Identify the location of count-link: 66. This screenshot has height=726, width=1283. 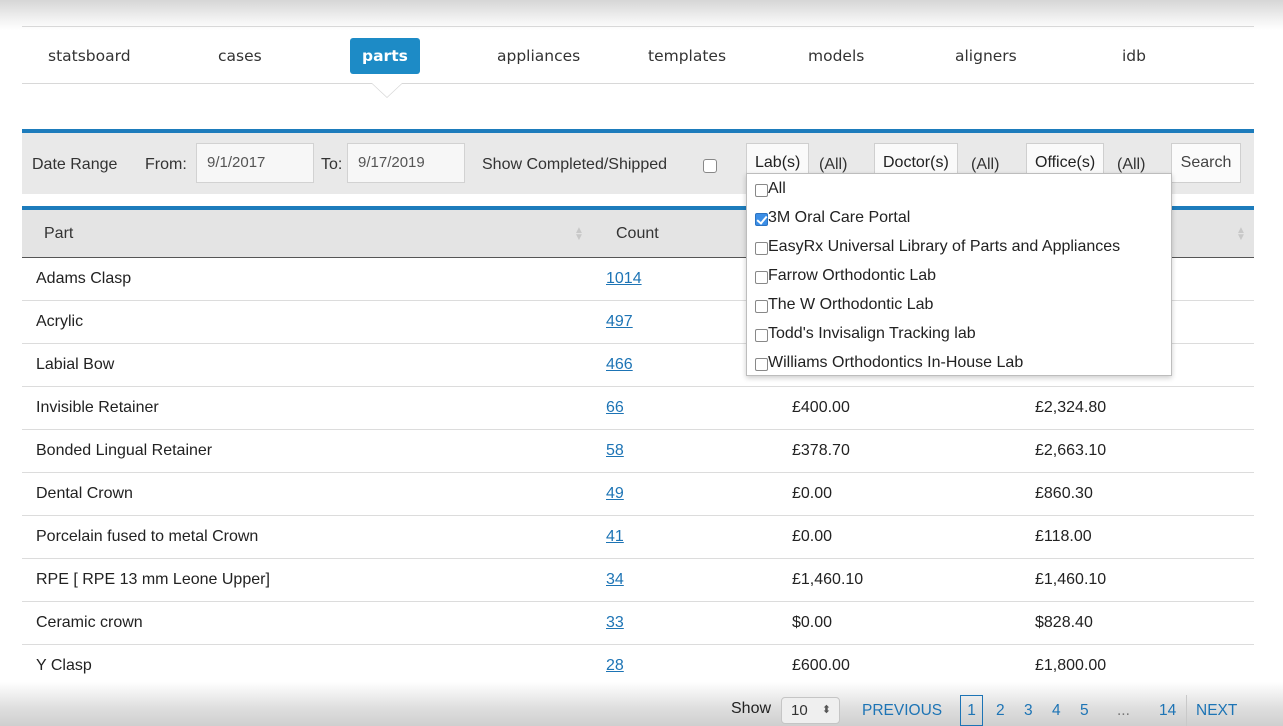
(615, 408).